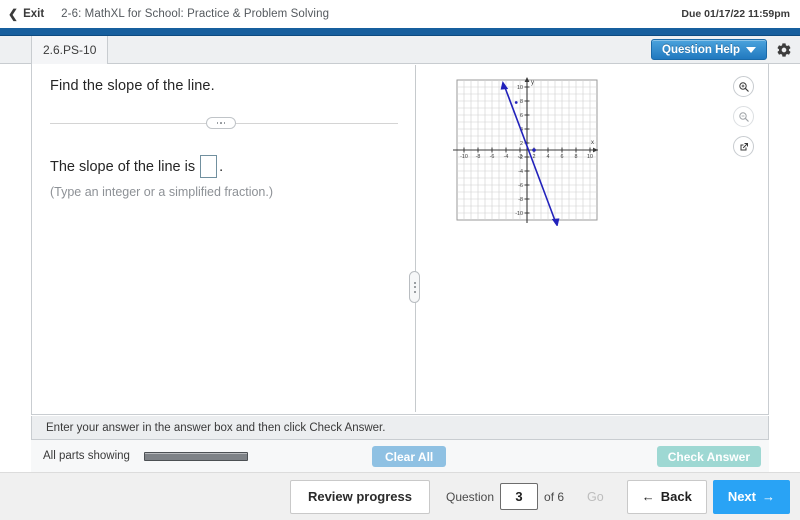 The image size is (800, 520). What do you see at coordinates (743, 86) in the screenshot?
I see `zoom-in-icon` at bounding box center [743, 86].